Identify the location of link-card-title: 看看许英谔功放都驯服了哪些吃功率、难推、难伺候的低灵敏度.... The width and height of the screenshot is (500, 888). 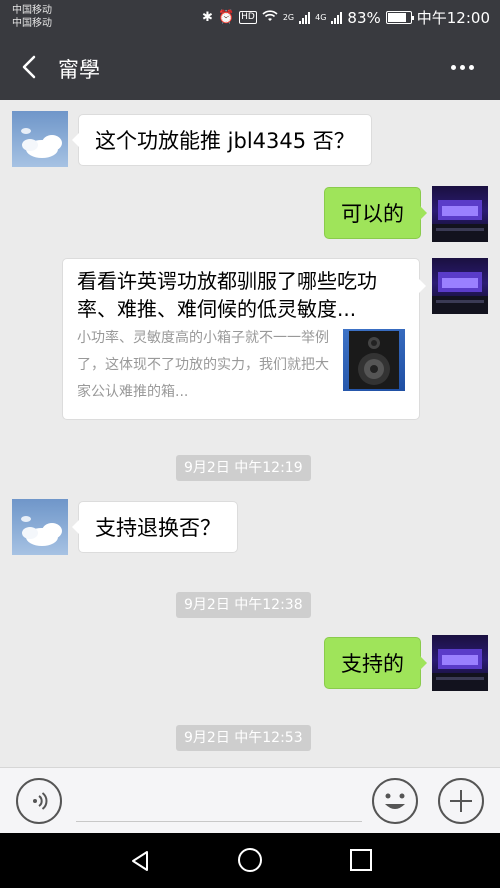
(227, 295).